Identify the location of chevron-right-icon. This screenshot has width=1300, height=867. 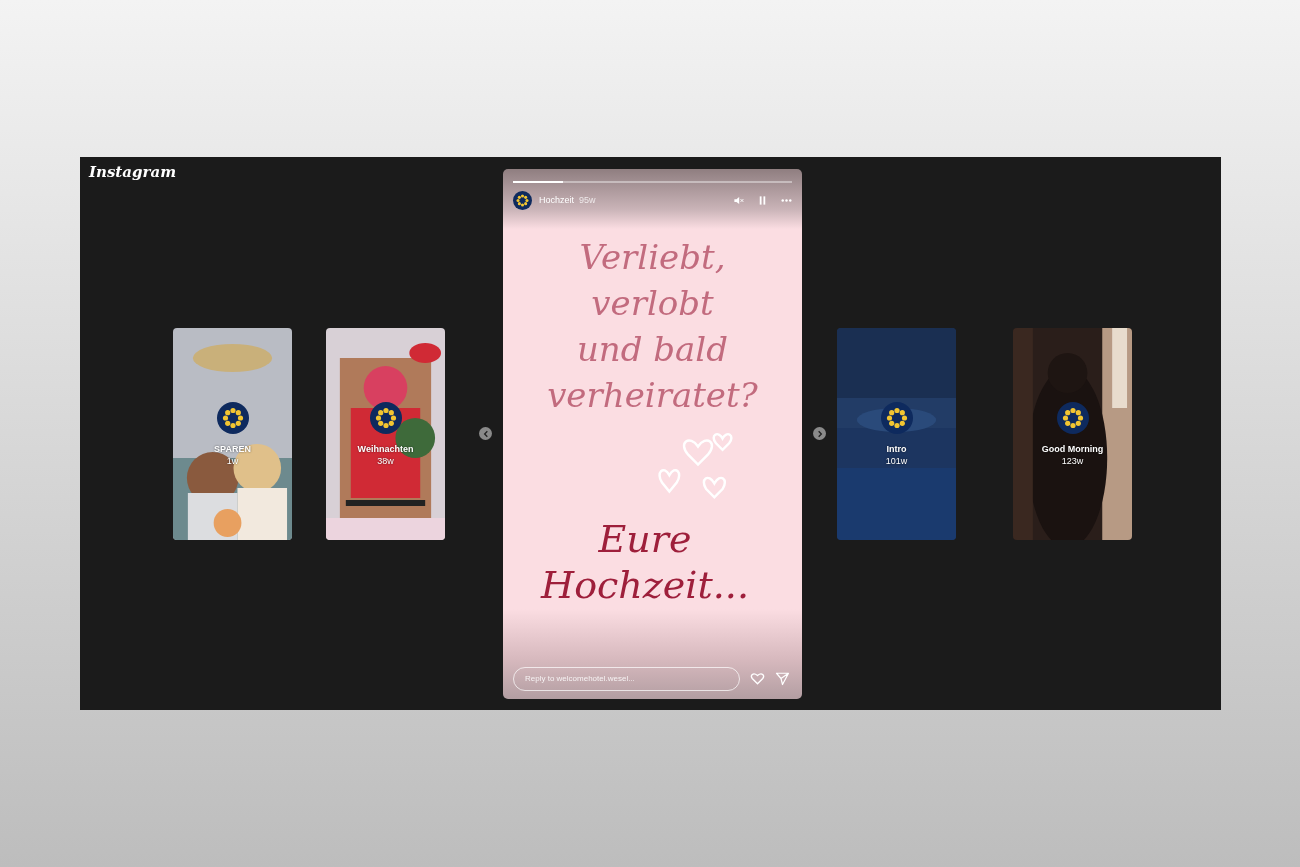
(819, 433).